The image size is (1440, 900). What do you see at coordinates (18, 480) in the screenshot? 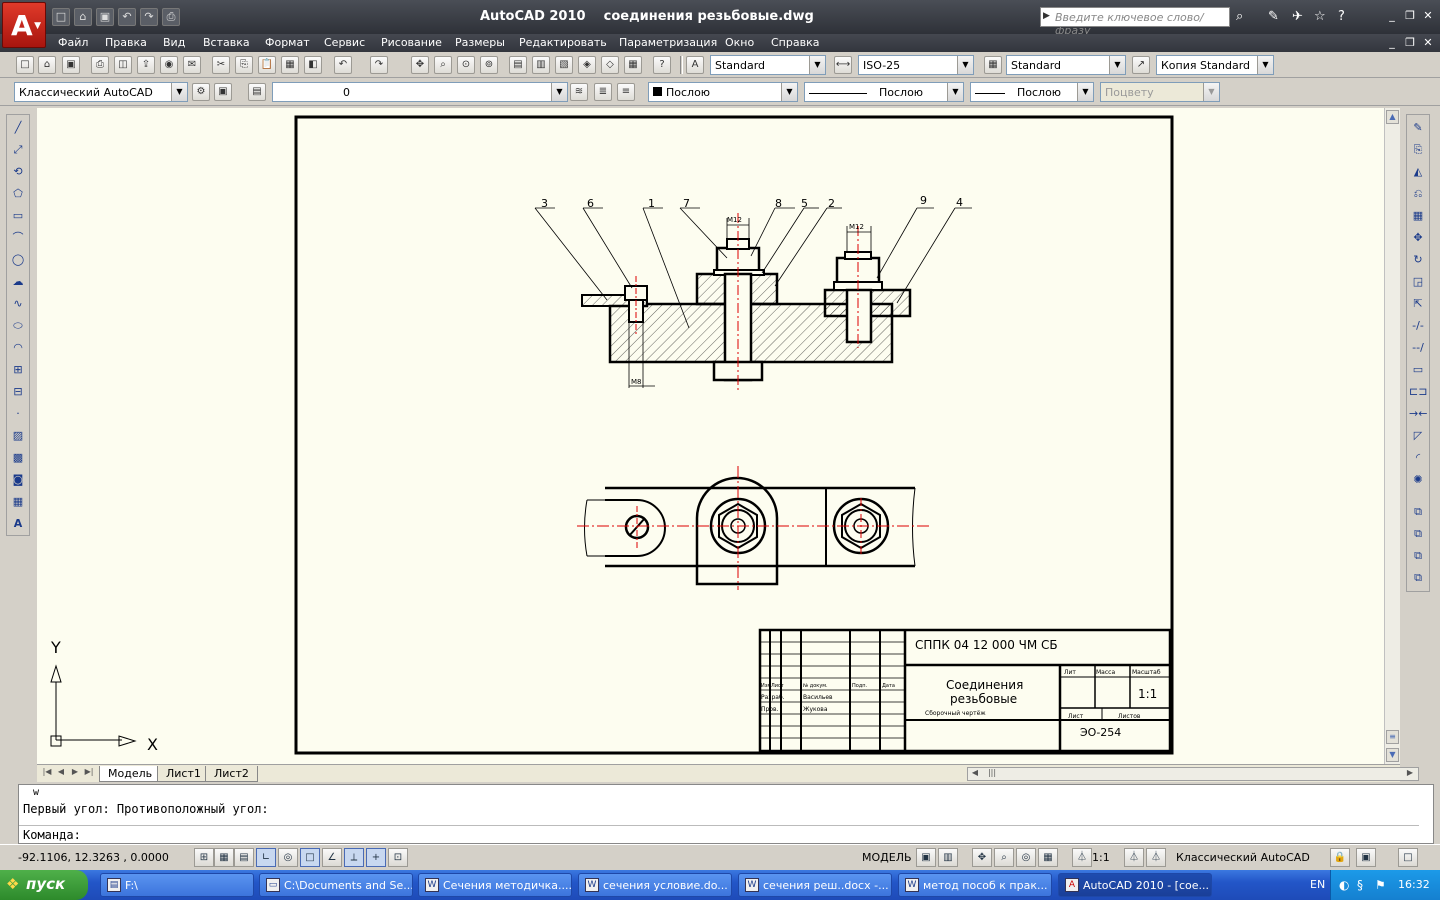
I see `region-icon: ◙` at bounding box center [18, 480].